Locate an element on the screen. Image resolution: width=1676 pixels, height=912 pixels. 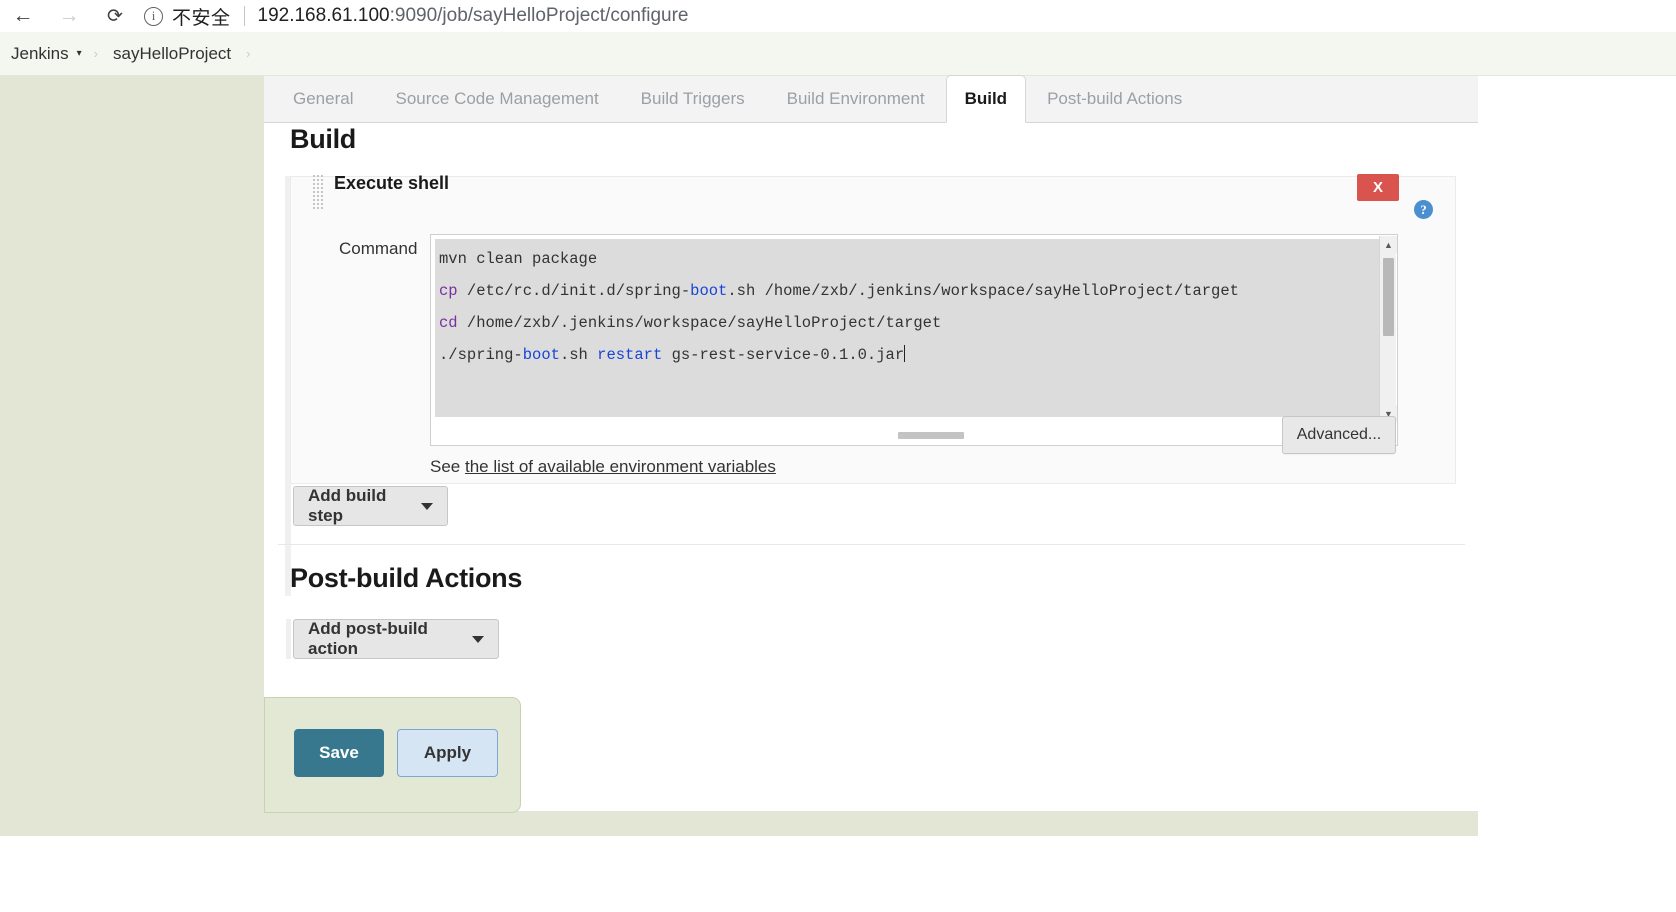
add-post-build-action-button: Add post-build action is located at coordinates (396, 639).